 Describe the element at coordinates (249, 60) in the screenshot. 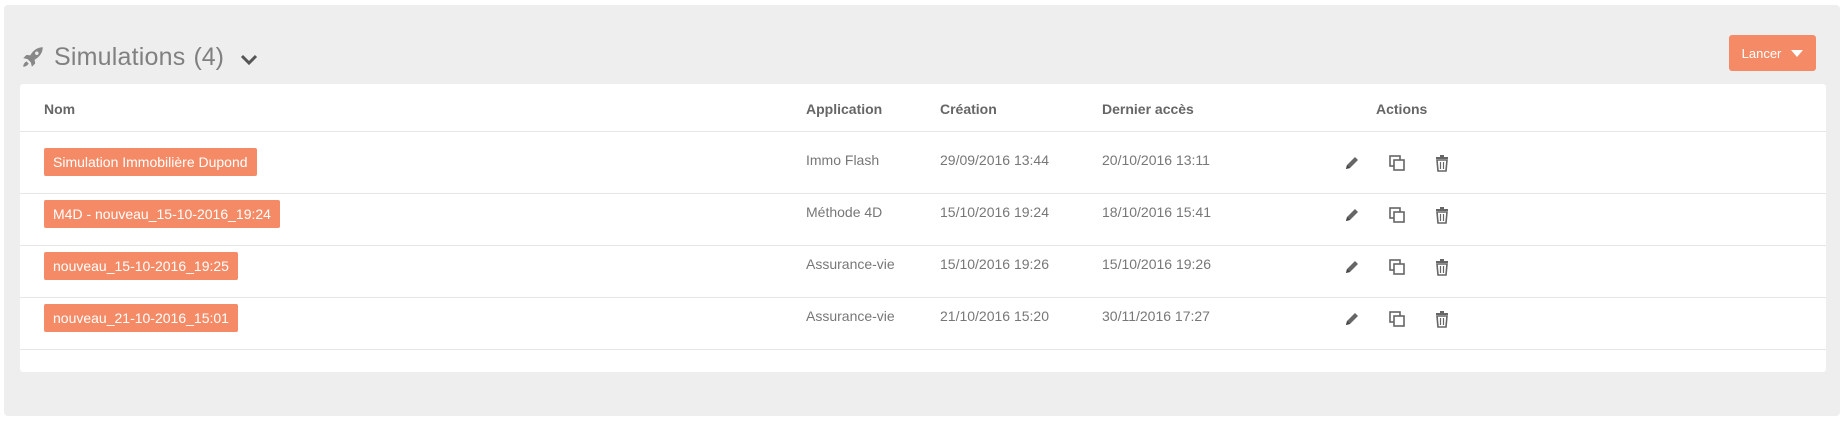

I see `chevron-down-icon` at that location.